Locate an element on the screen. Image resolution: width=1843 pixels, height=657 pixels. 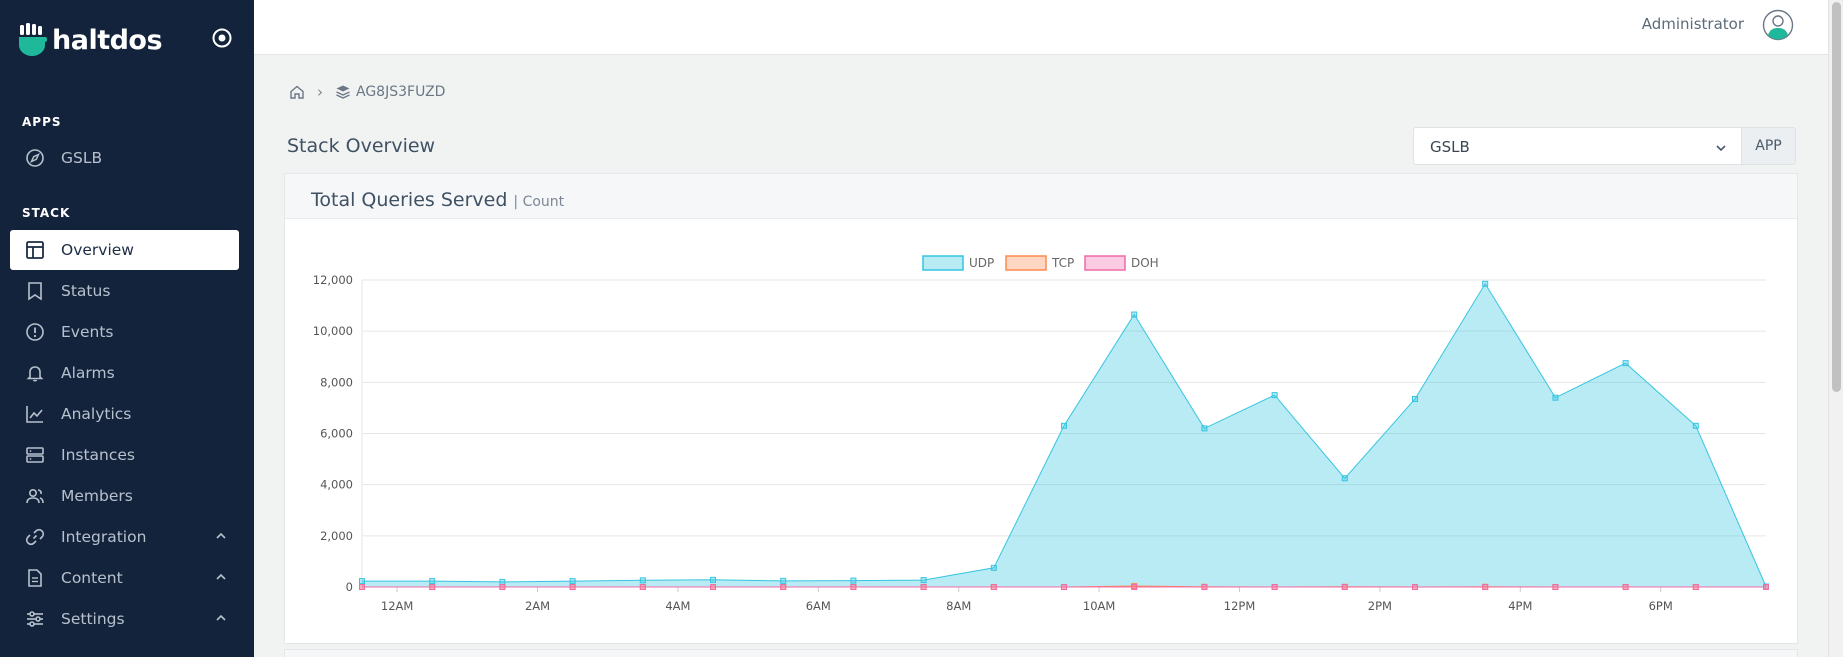
scrollbar-thumb is located at coordinates (1836, 197).